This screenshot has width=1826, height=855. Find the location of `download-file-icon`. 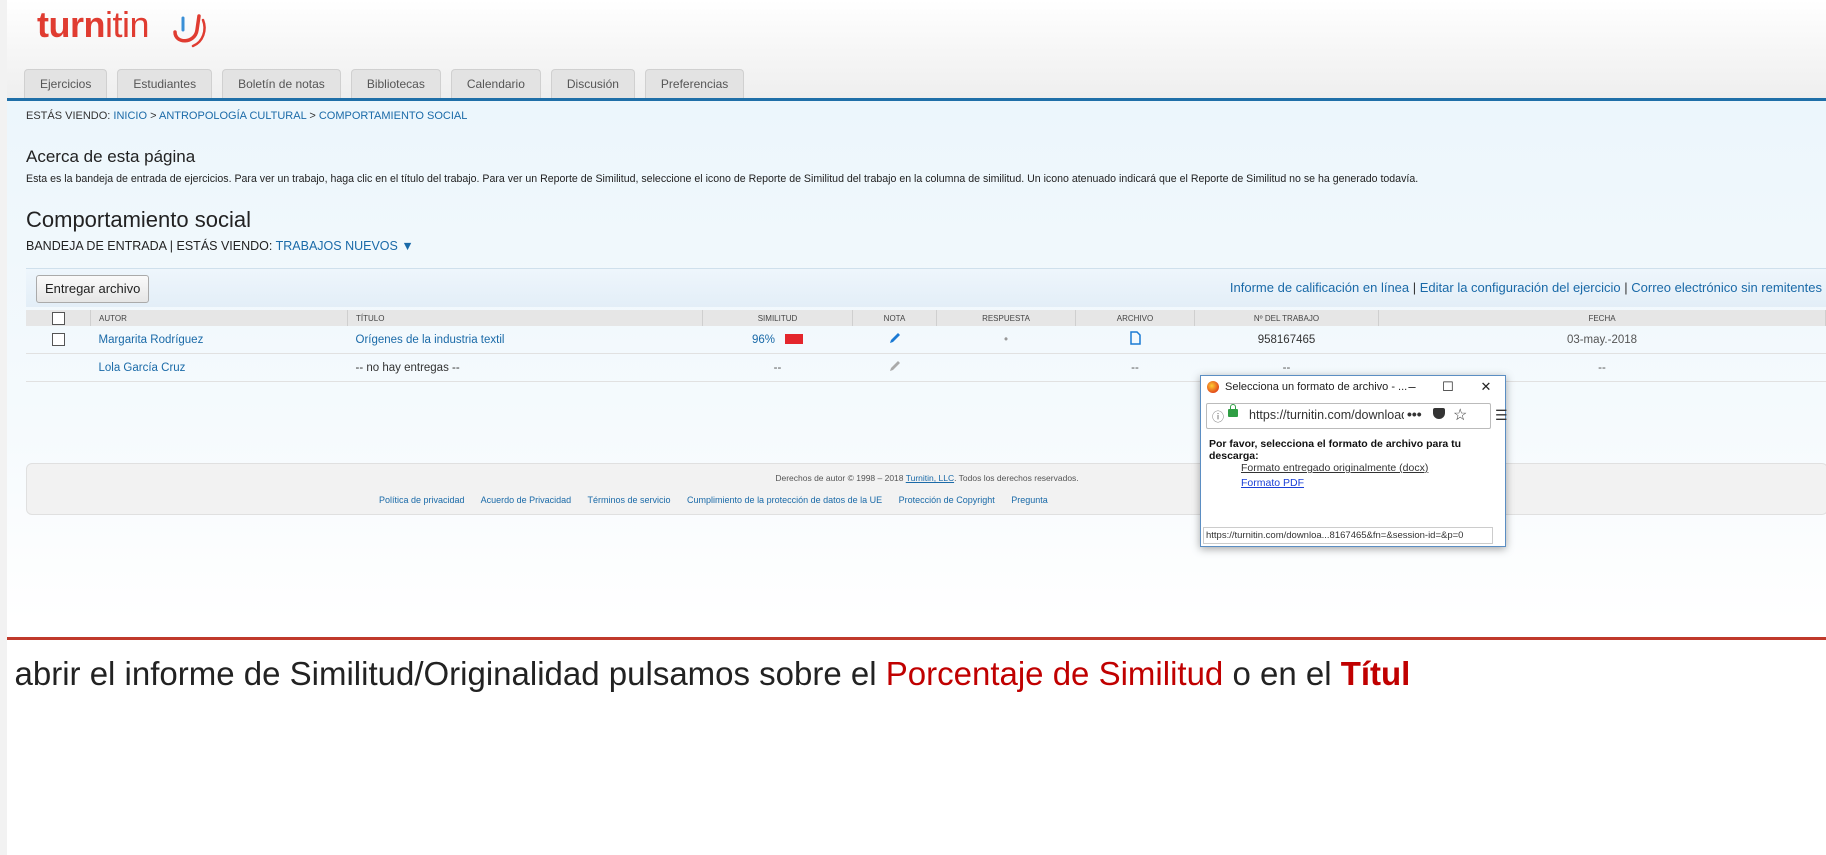

download-file-icon is located at coordinates (1135, 338).